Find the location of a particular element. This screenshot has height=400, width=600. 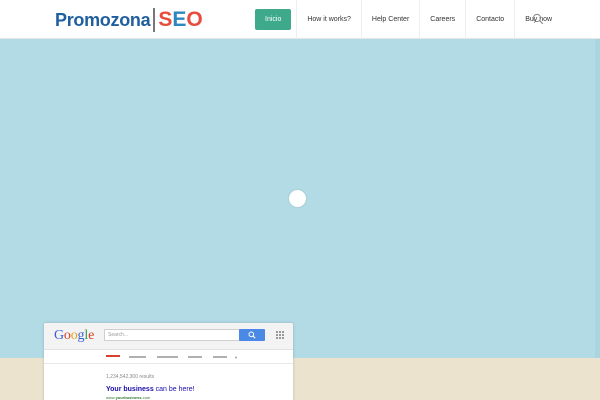

logo-letter: g is located at coordinates (81, 335).